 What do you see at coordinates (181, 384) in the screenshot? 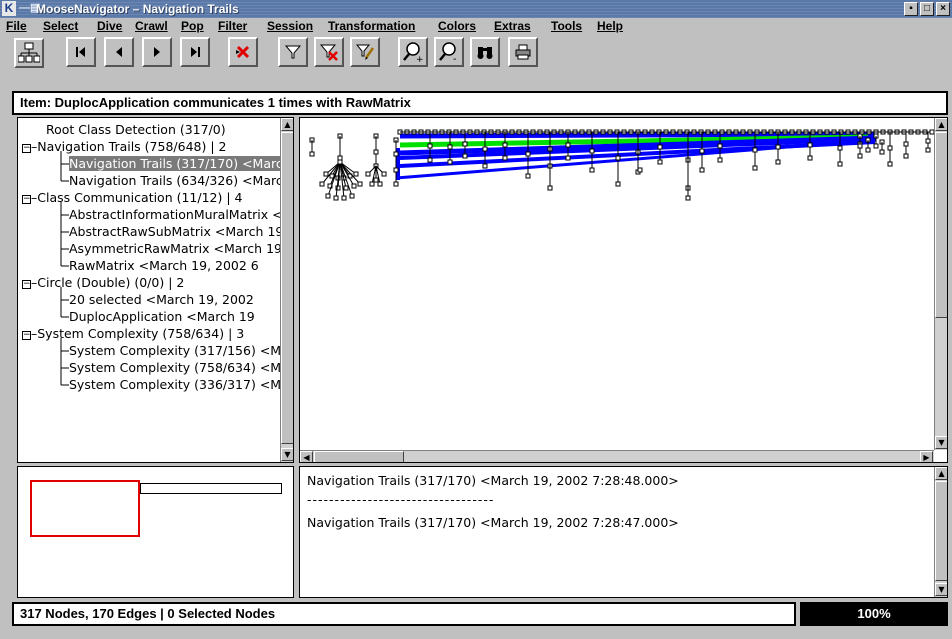
I see `tree-leaf: System Complexity (336/317) <March` at bounding box center [181, 384].